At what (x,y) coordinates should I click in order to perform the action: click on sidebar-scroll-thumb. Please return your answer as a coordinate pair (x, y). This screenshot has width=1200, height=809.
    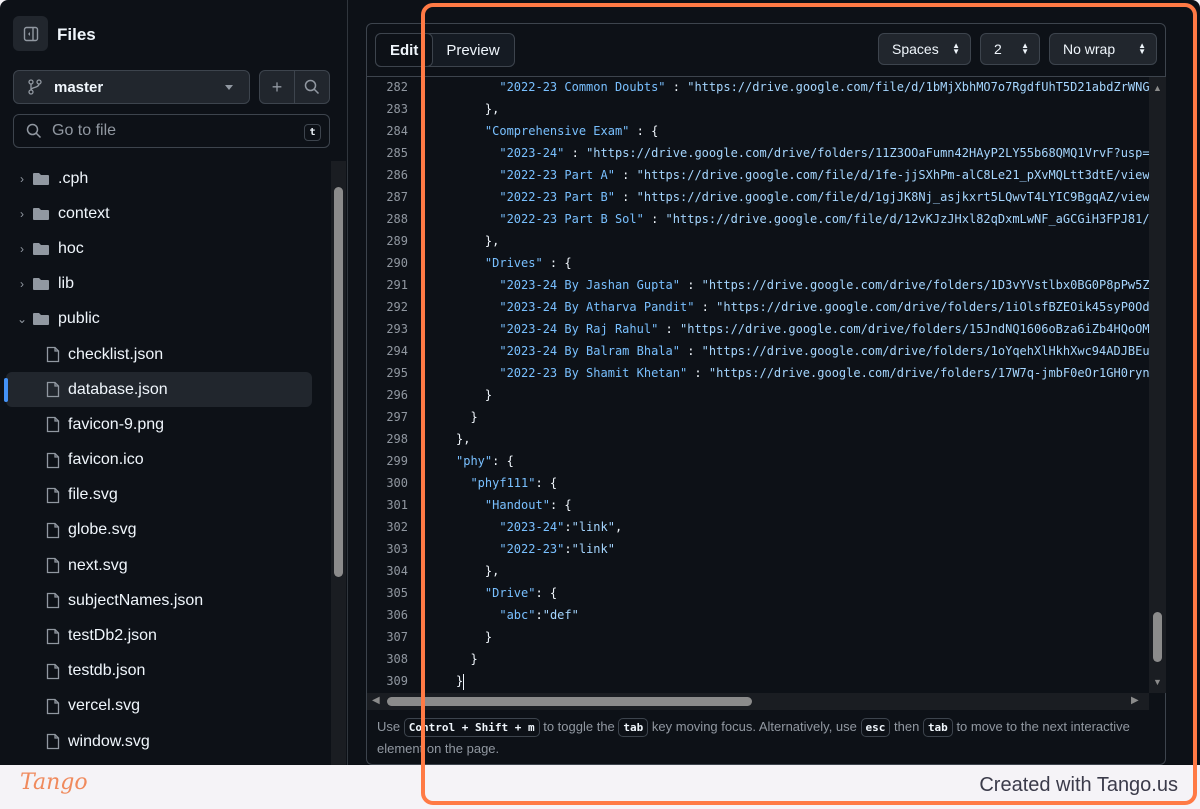
    Looking at the image, I should click on (338, 382).